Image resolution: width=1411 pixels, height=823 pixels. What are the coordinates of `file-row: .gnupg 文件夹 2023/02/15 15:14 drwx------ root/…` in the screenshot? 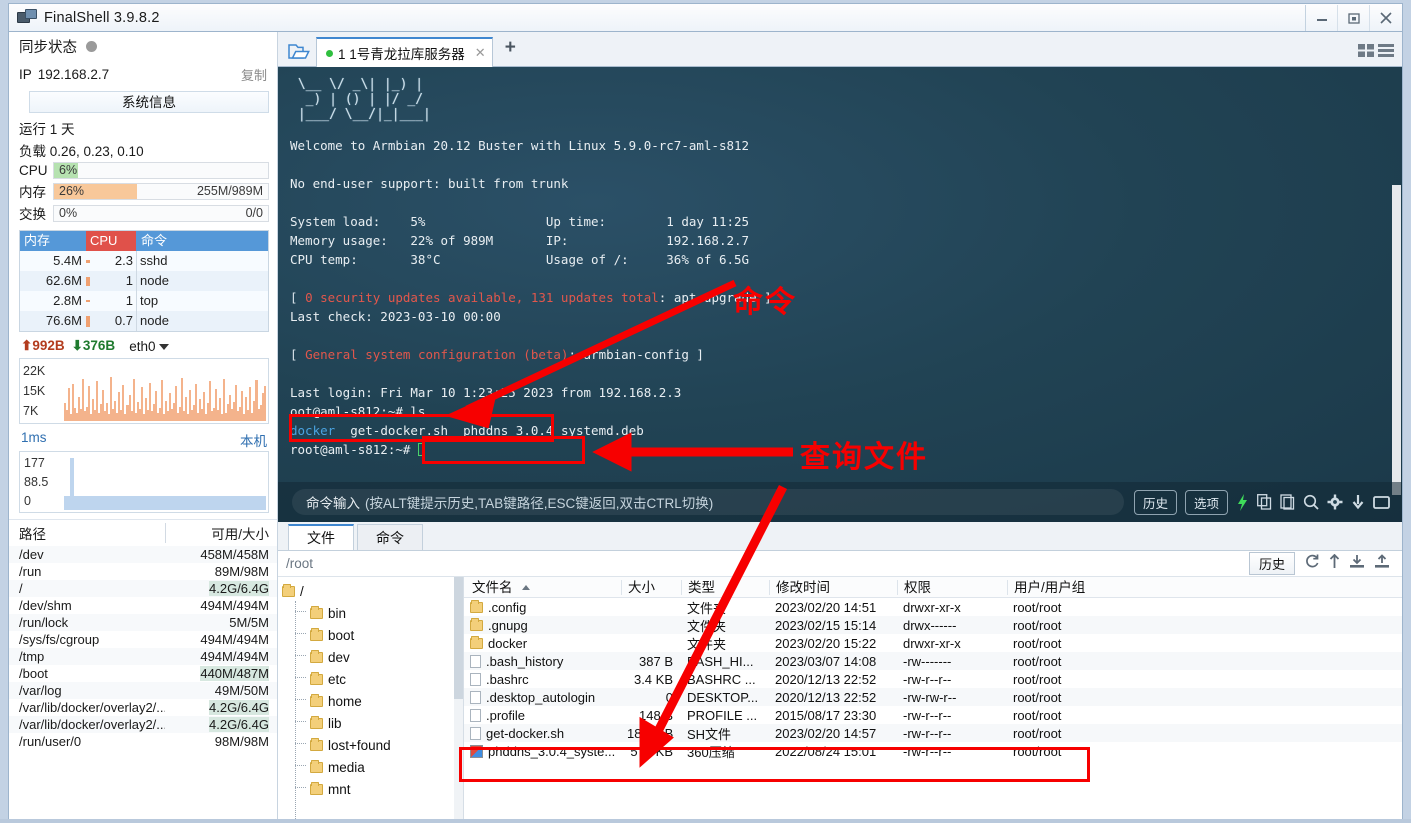 It's located at (933, 625).